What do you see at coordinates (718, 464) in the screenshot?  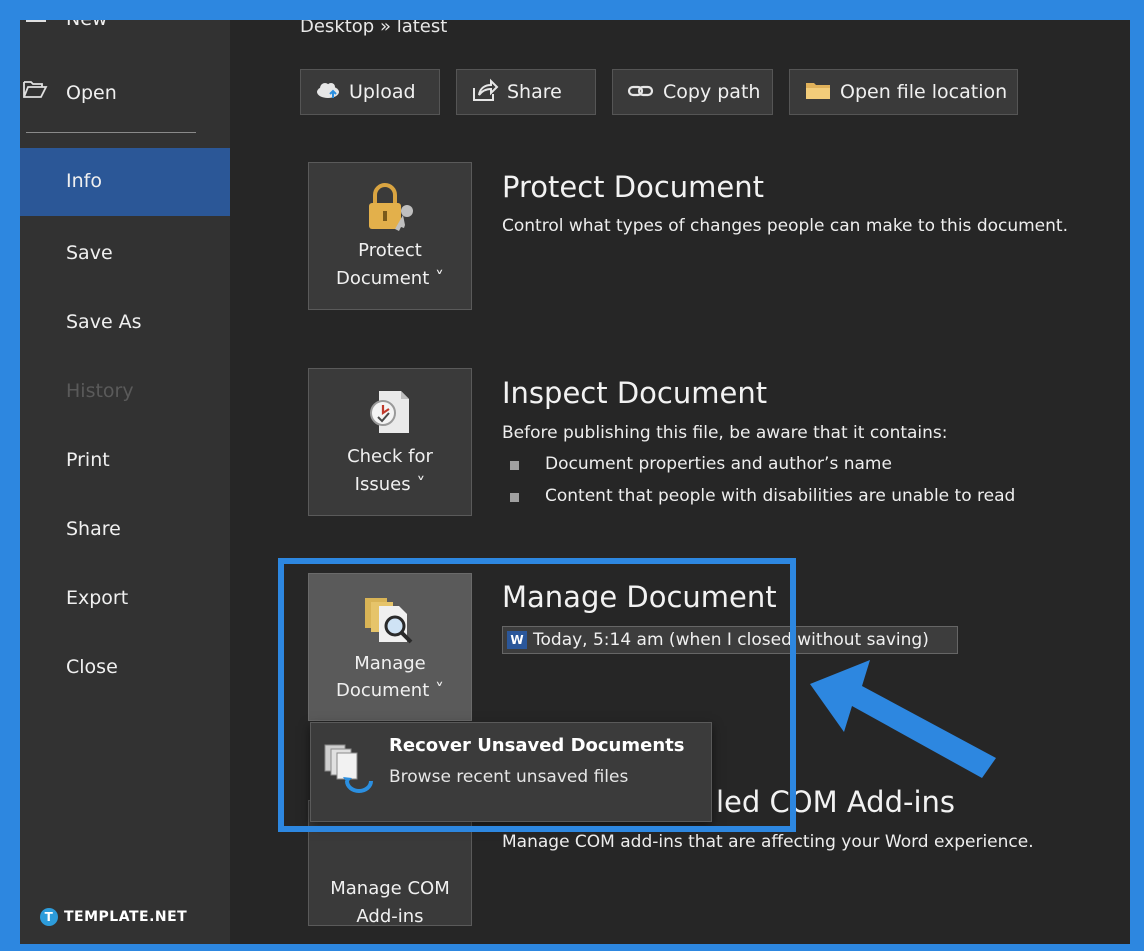 I see `inspect-bullet-text: Document properties and author’s name` at bounding box center [718, 464].